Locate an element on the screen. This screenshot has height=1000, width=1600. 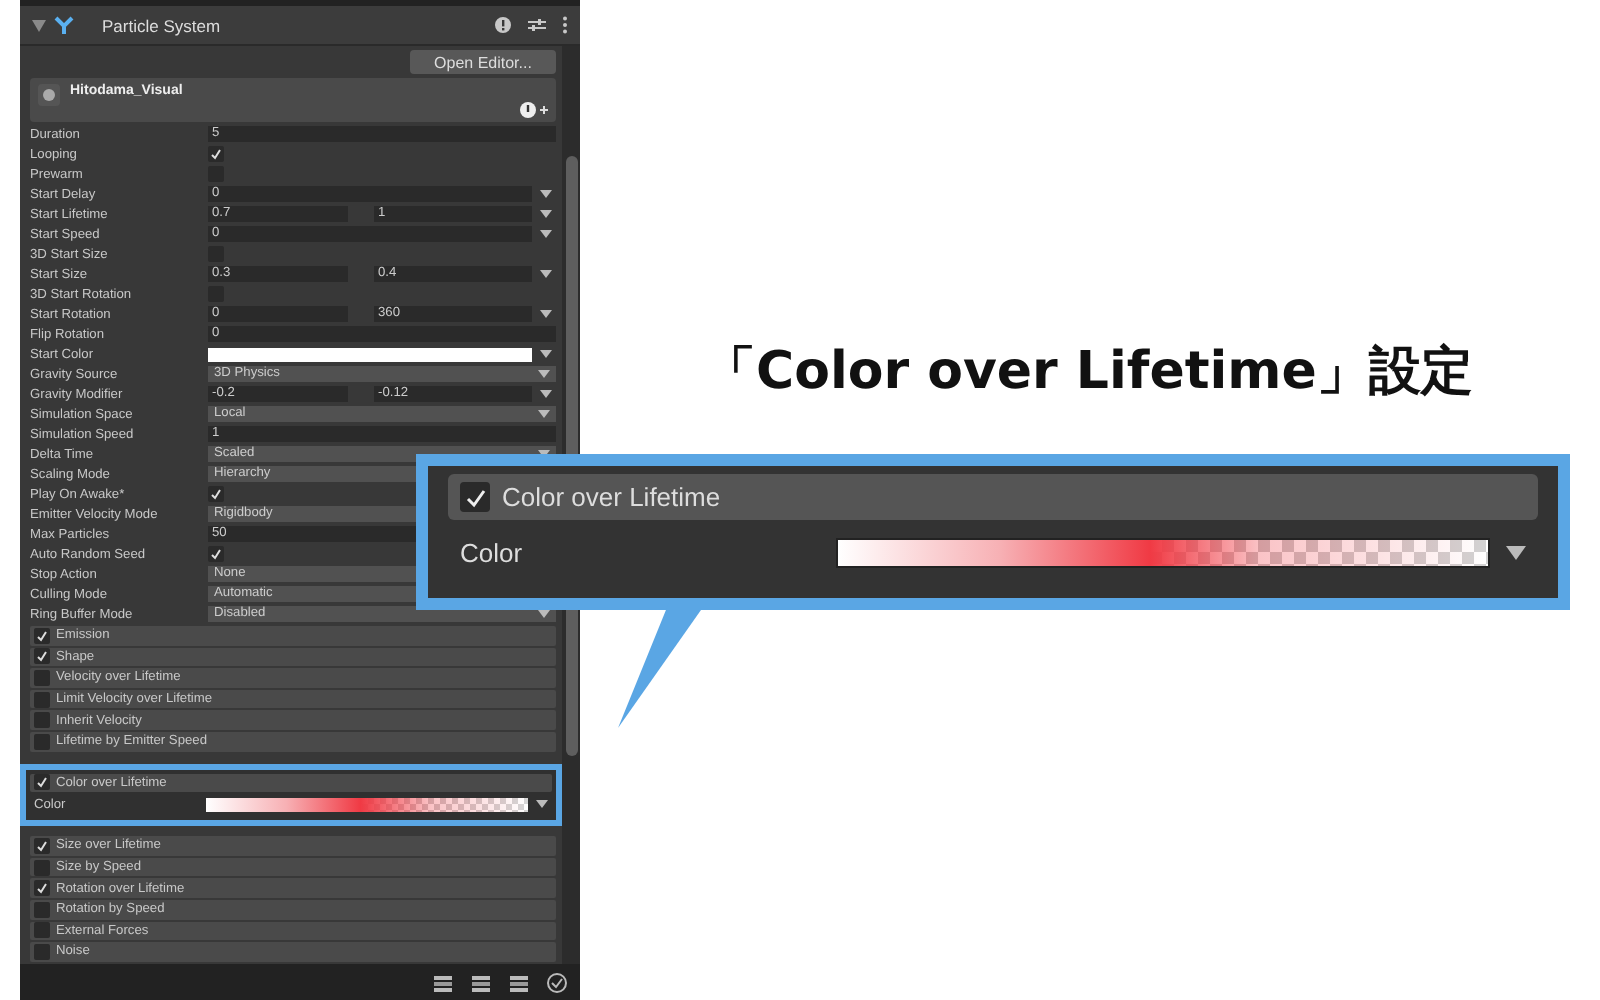
annotation-heading: 「Color over Lifetime」設定 is located at coordinates (1088, 373).